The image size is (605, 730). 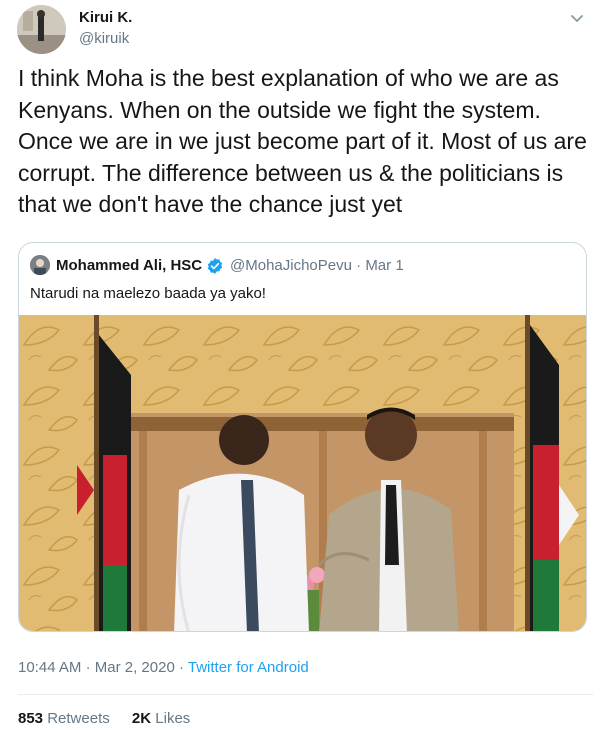 What do you see at coordinates (41, 29) in the screenshot?
I see `author-avatar` at bounding box center [41, 29].